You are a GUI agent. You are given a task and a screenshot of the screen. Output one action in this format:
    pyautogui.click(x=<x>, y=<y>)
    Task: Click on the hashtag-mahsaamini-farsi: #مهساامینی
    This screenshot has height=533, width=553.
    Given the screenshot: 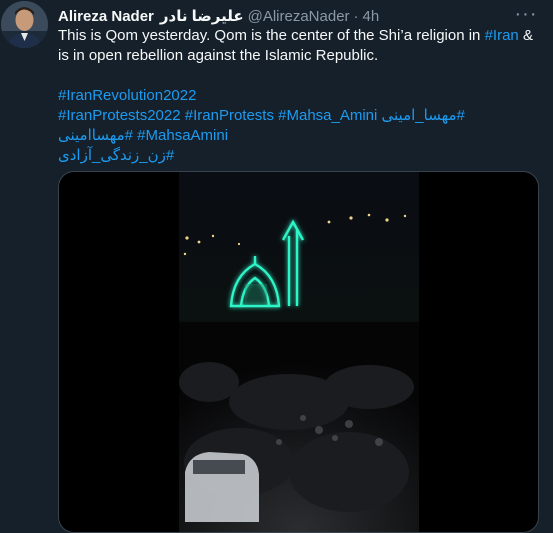 What is the action you would take?
    pyautogui.click(x=95, y=136)
    